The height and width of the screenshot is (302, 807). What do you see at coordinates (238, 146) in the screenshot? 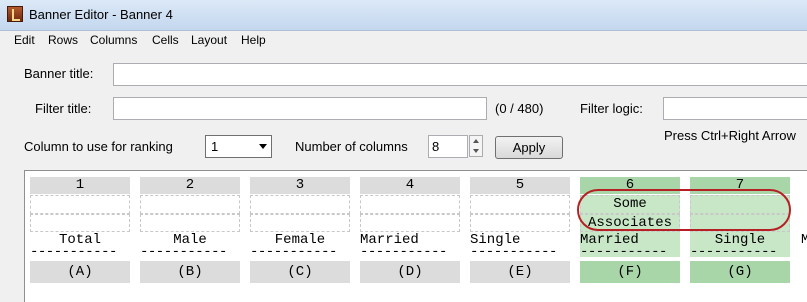
I see `ranking-select: 1` at bounding box center [238, 146].